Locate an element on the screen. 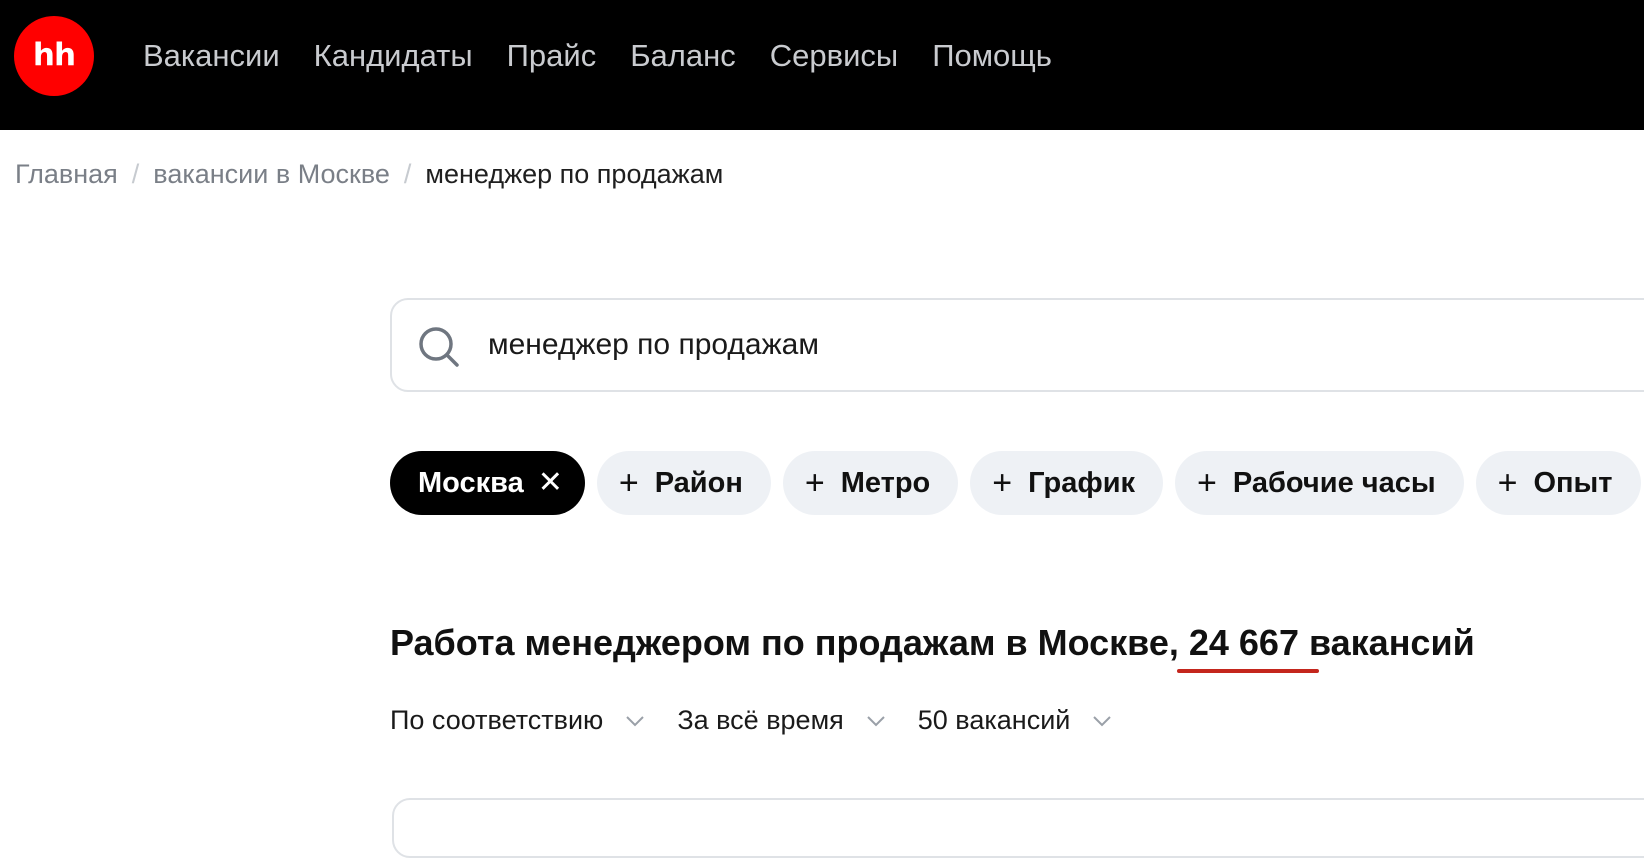  vacancy-card is located at coordinates (1018, 828).